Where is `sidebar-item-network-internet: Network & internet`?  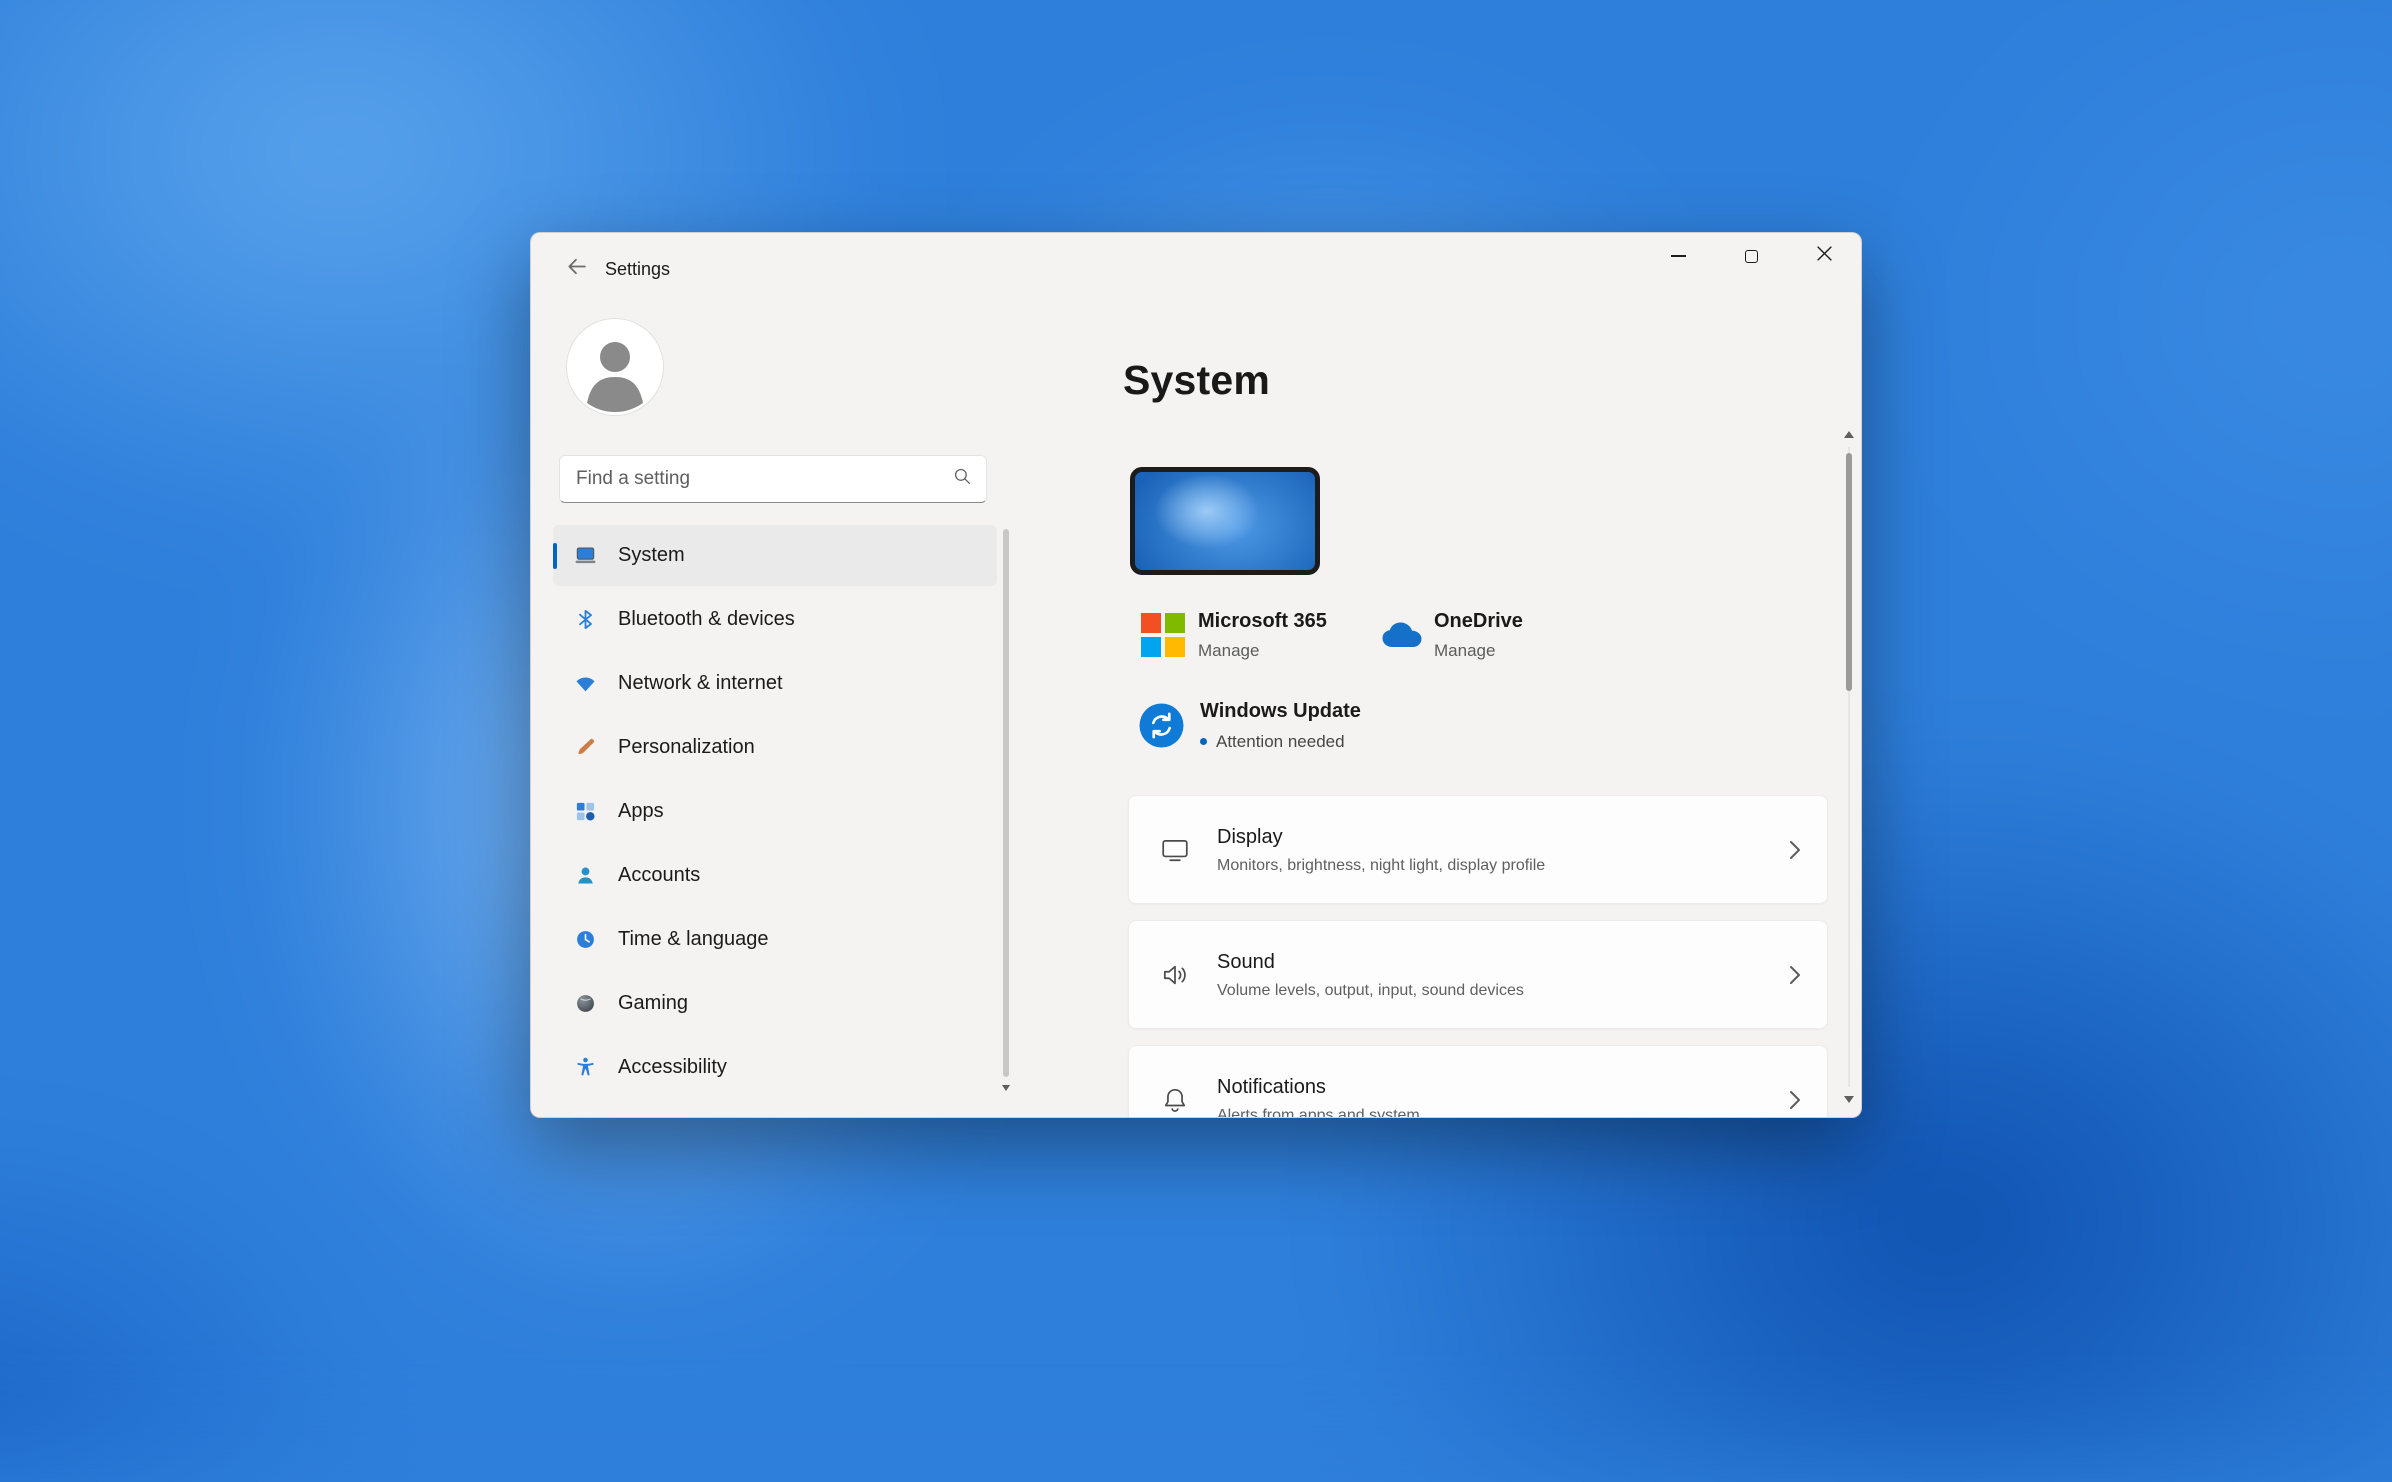
sidebar-item-network-internet: Network & internet is located at coordinates (775, 683).